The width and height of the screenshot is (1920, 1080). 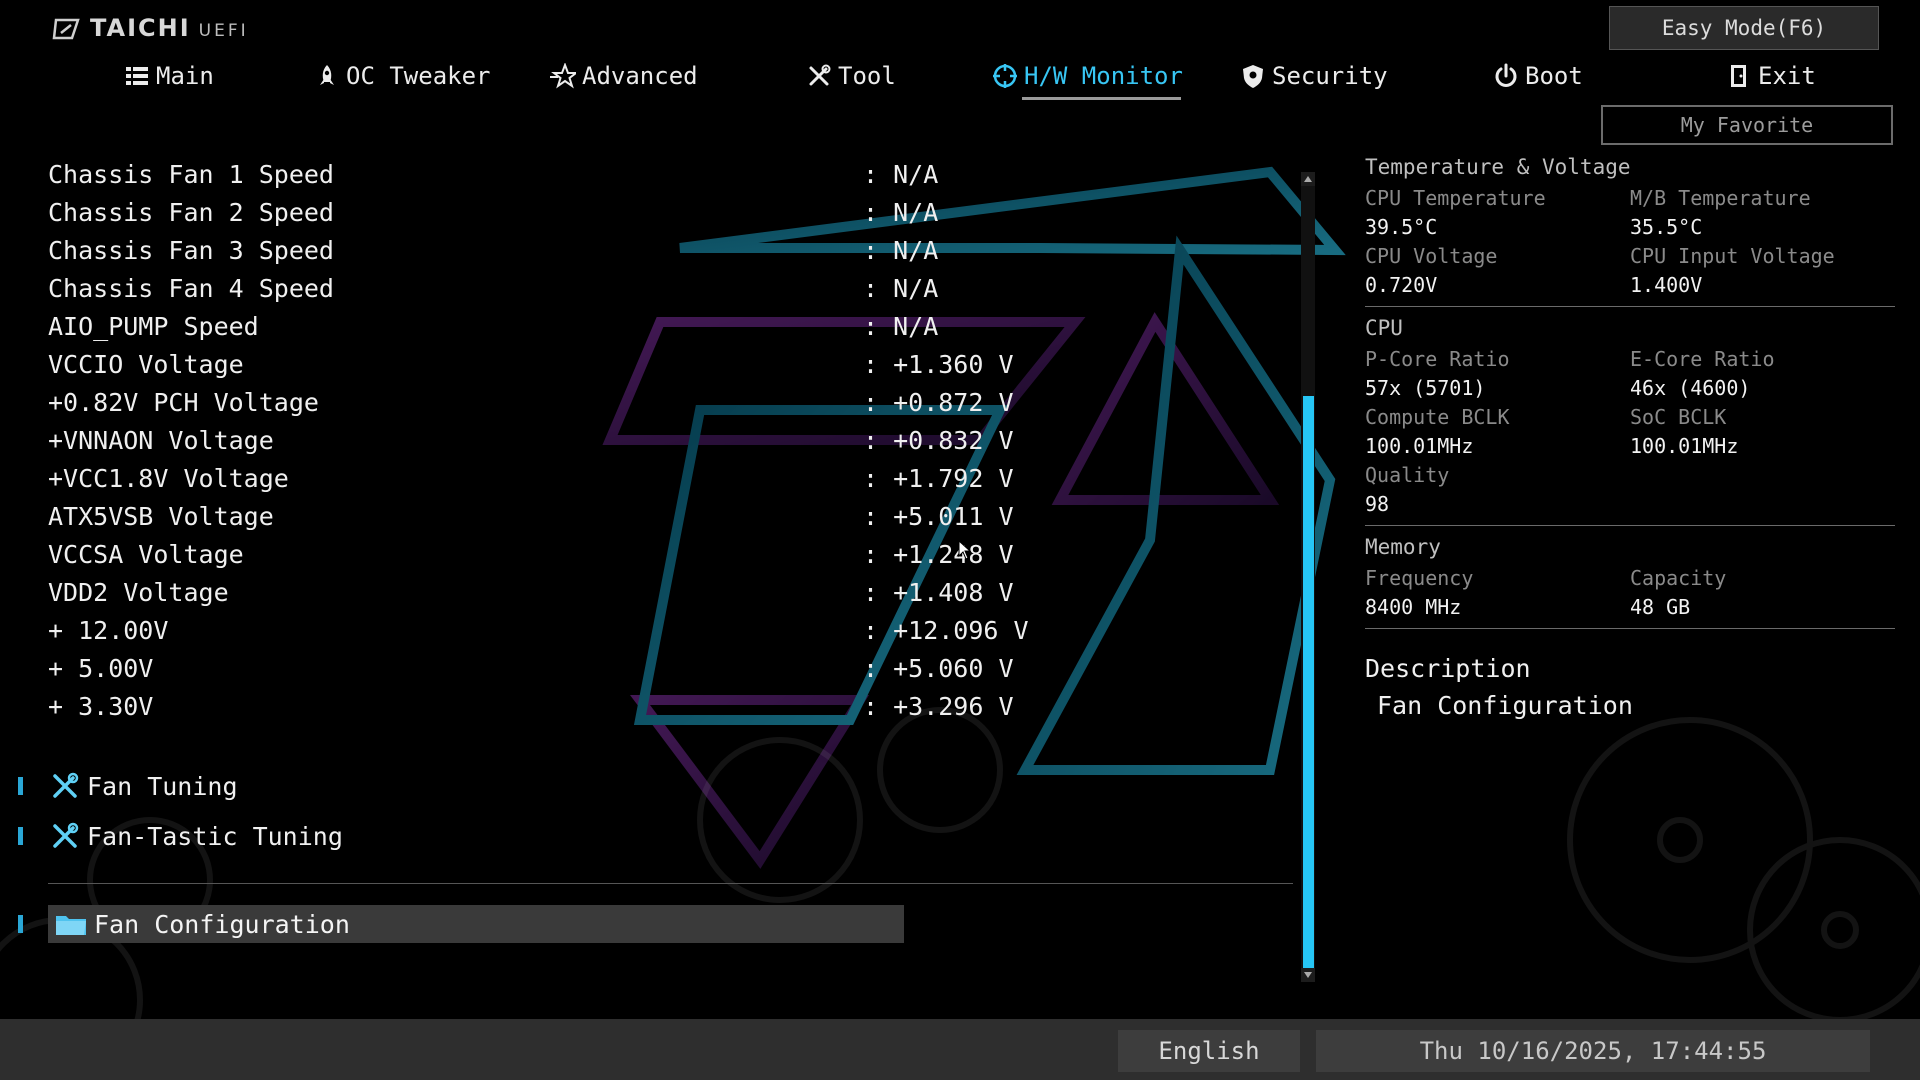 I want to click on reading-label: ATX5VSB Voltage, so click(x=161, y=516).